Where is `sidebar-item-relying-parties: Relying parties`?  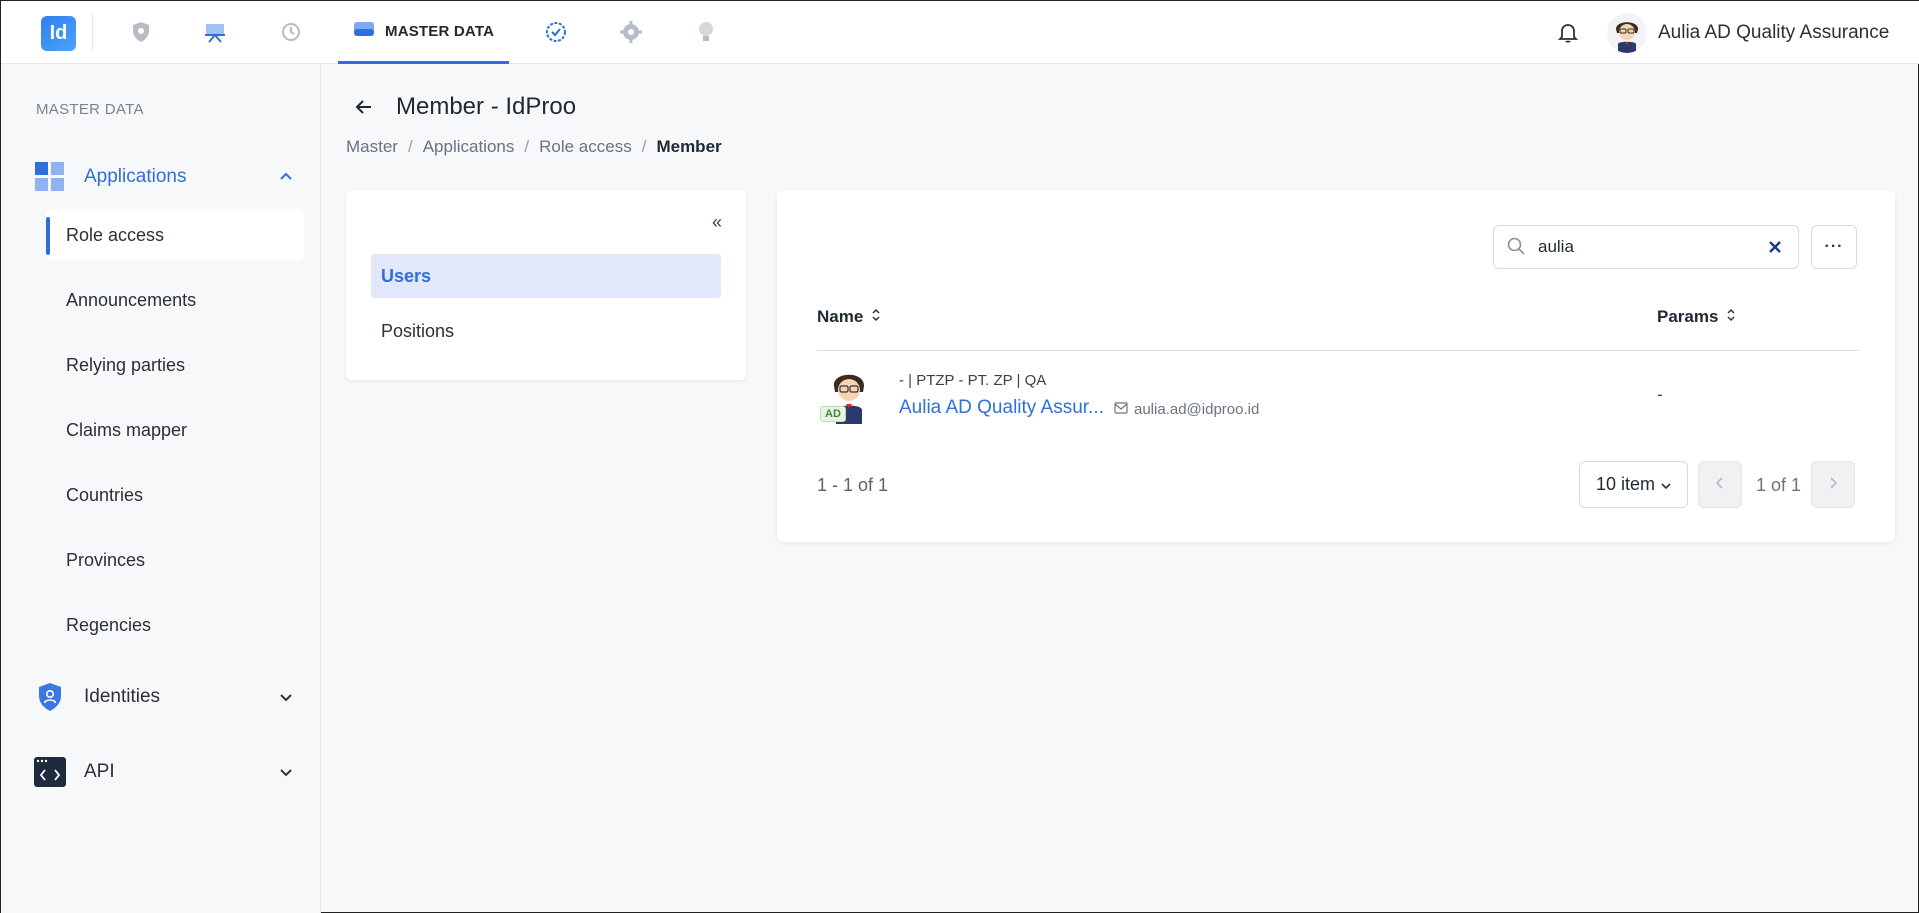 sidebar-item-relying-parties: Relying parties is located at coordinates (175, 365).